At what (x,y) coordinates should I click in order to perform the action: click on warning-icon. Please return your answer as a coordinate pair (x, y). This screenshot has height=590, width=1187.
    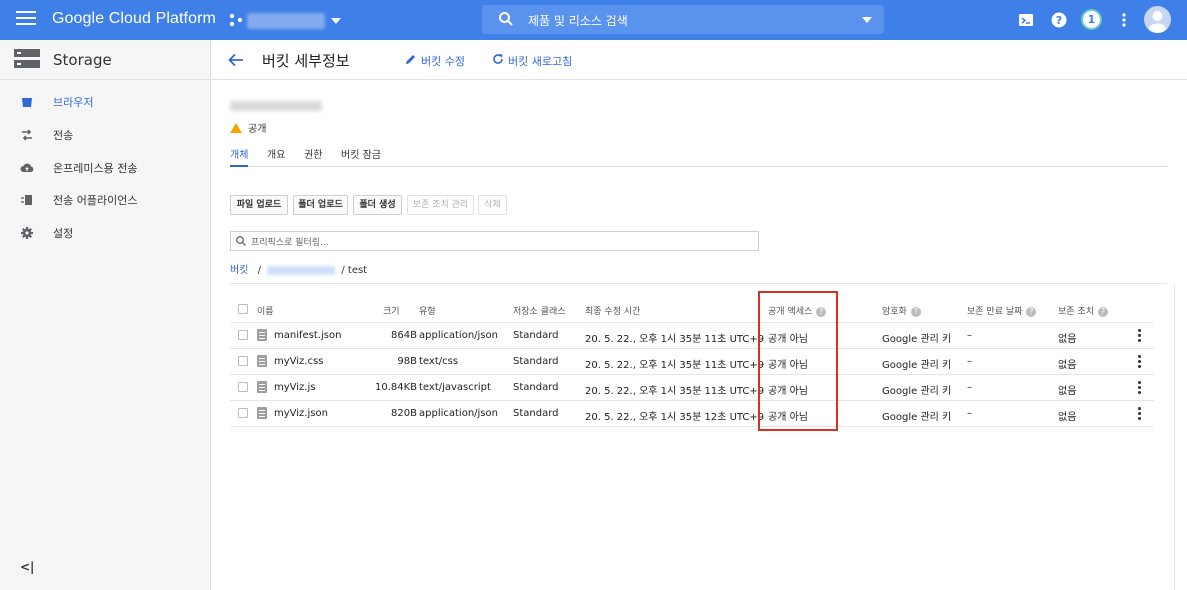
    Looking at the image, I should click on (236, 128).